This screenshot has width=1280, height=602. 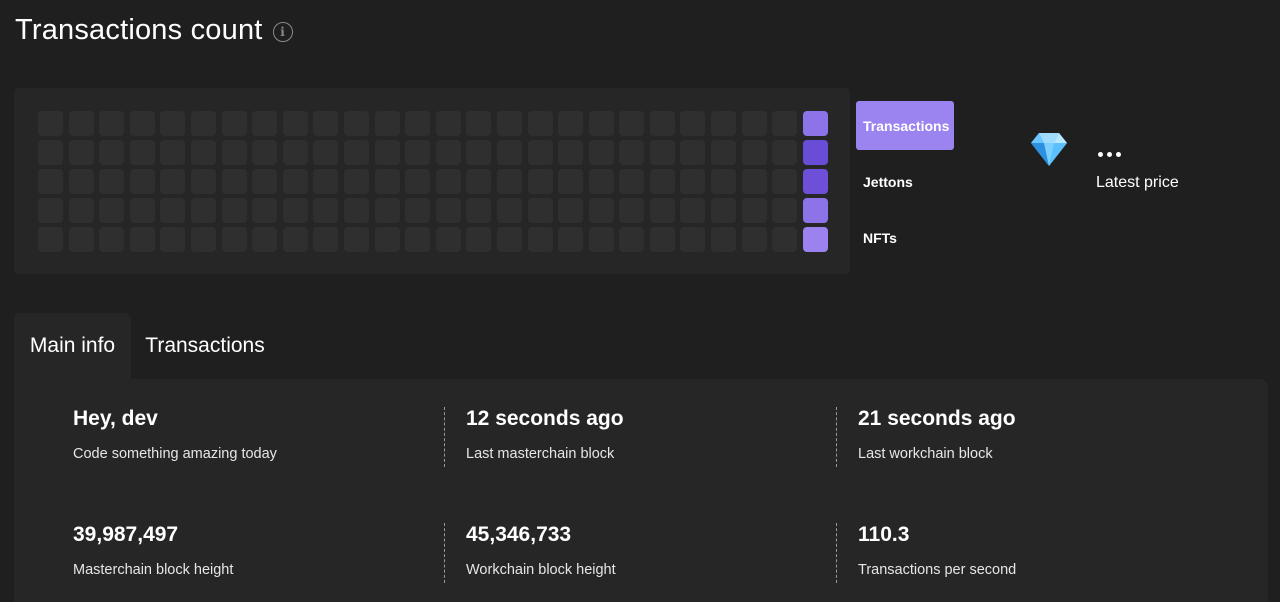 I want to click on tab-transactions: Transactions, so click(x=205, y=346).